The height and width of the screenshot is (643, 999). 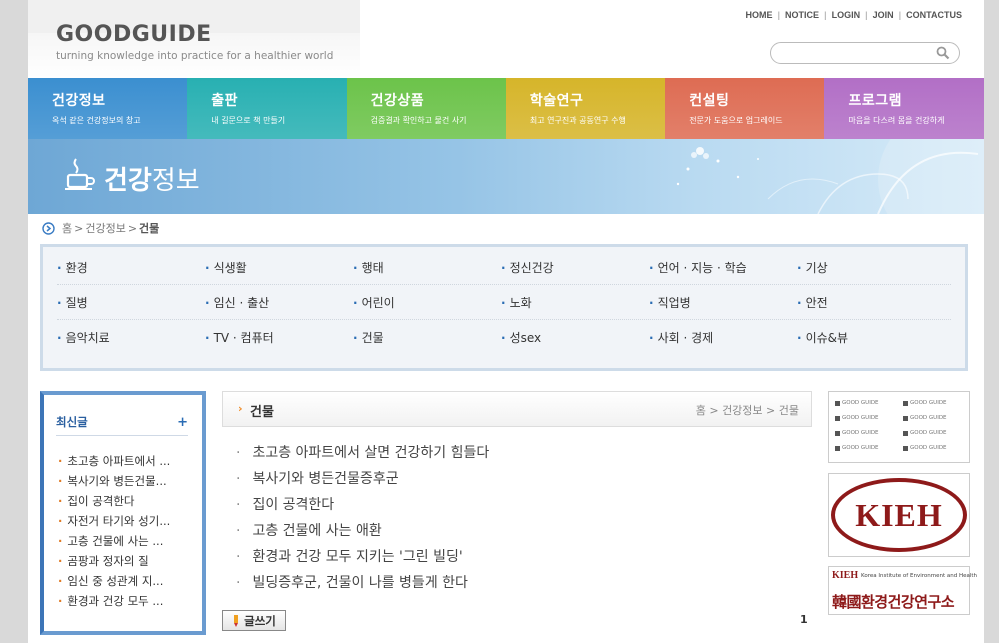 I want to click on nav-publishing: 출판 내 길문으로 책 만들기, so click(x=267, y=108).